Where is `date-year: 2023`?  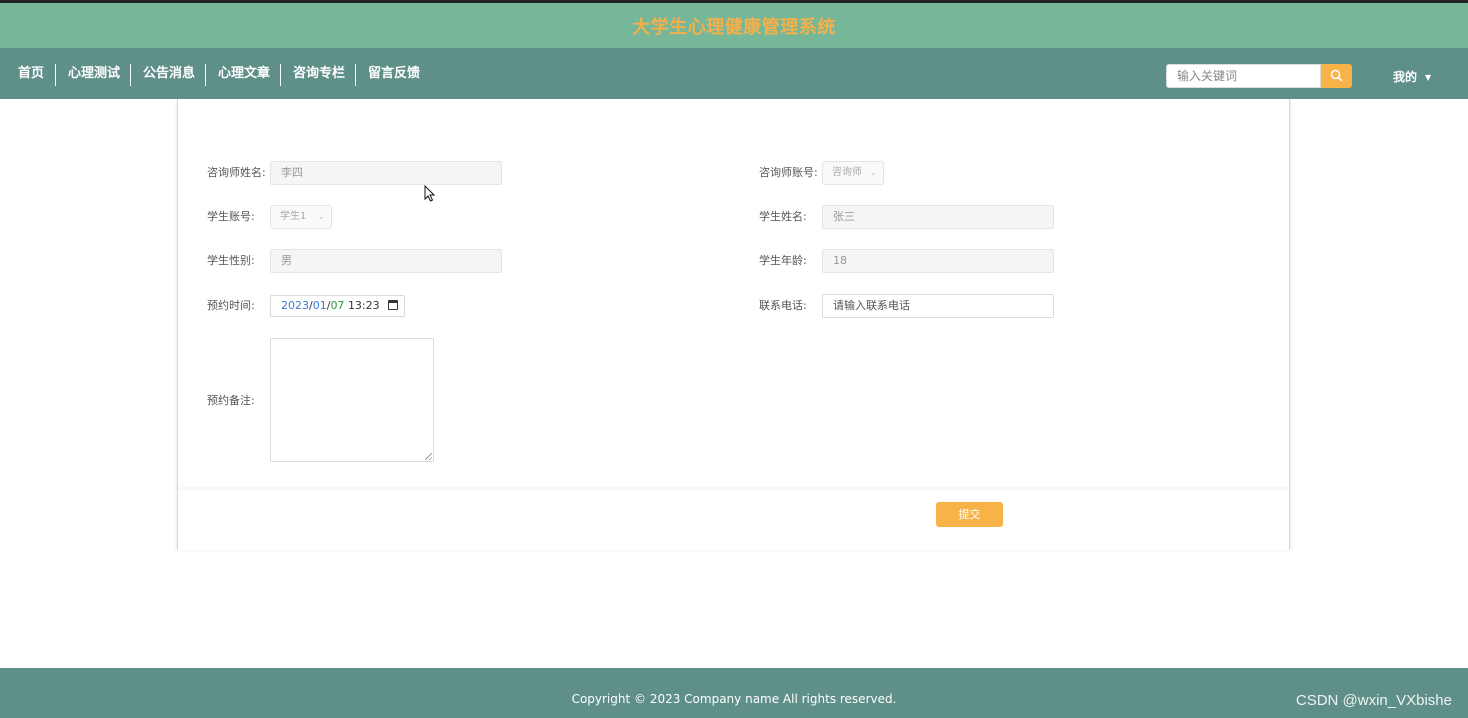
date-year: 2023 is located at coordinates (295, 305).